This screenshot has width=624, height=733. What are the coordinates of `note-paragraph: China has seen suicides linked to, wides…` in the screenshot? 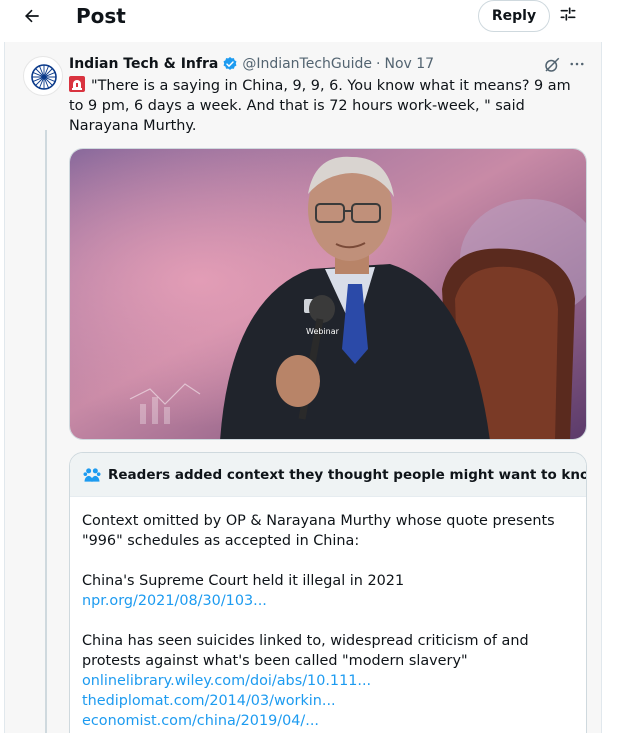 It's located at (305, 651).